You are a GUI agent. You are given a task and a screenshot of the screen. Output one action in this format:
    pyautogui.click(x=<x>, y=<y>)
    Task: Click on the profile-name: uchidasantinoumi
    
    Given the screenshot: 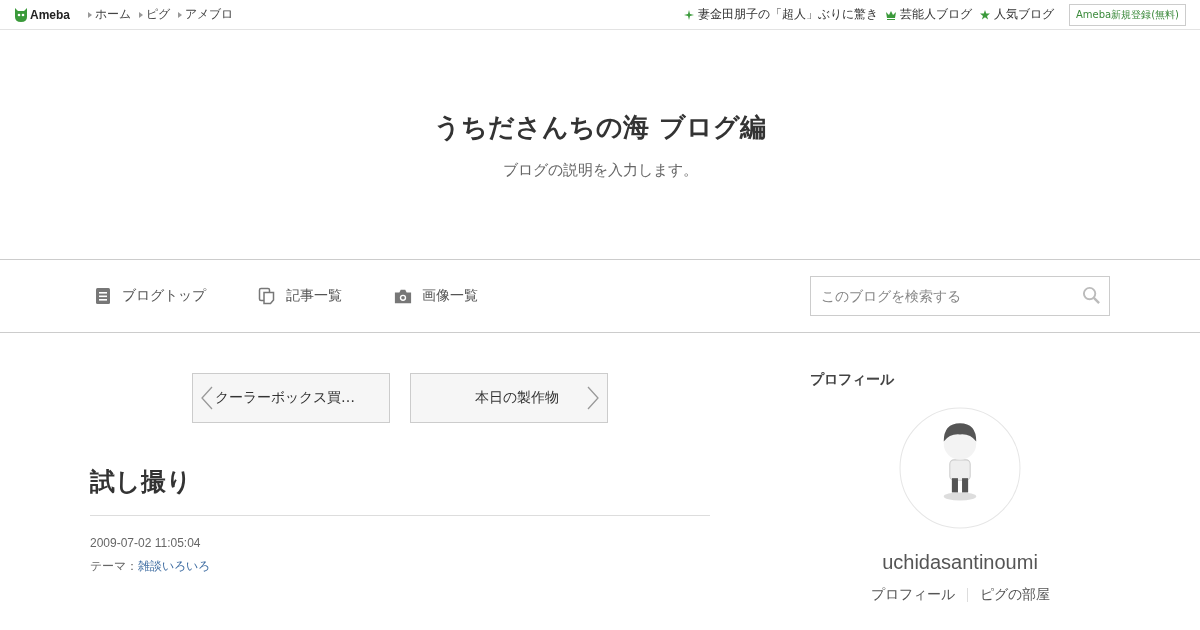 What is the action you would take?
    pyautogui.click(x=960, y=562)
    